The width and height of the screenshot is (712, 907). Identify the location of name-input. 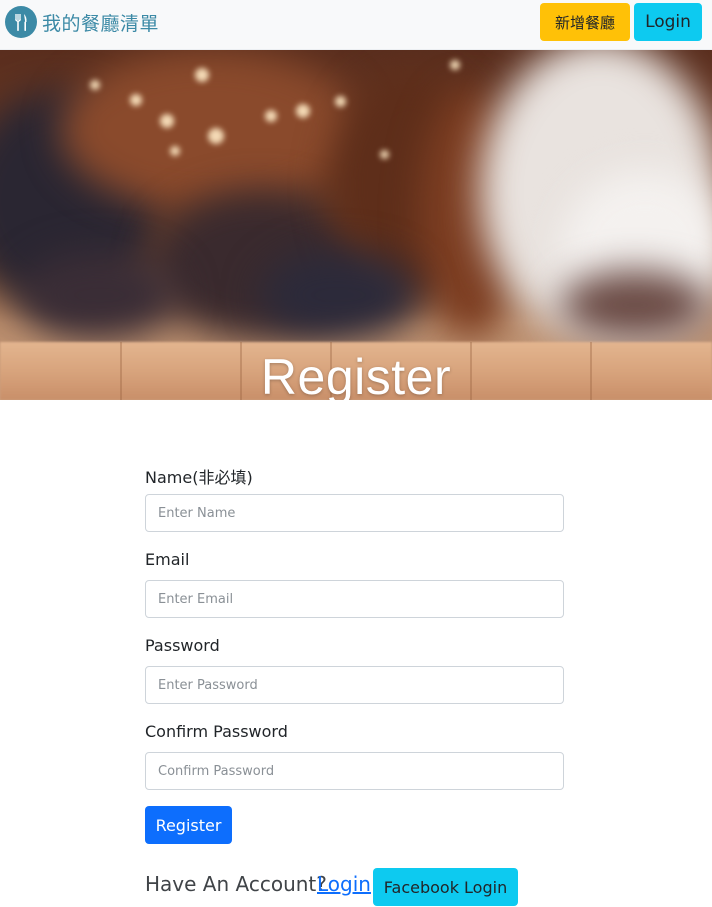
(354, 513).